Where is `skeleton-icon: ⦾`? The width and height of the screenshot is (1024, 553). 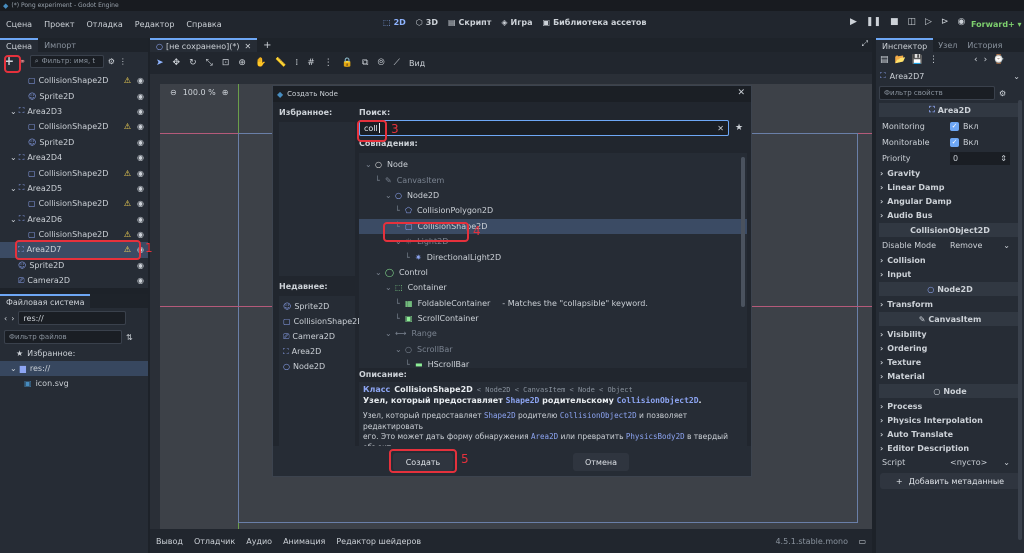 skeleton-icon: ⦾ is located at coordinates (380, 63).